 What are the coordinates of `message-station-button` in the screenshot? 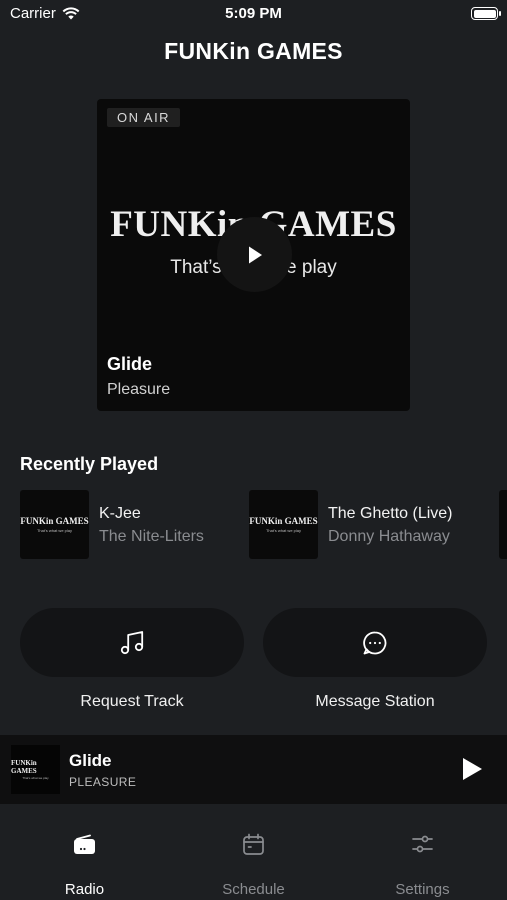 It's located at (375, 642).